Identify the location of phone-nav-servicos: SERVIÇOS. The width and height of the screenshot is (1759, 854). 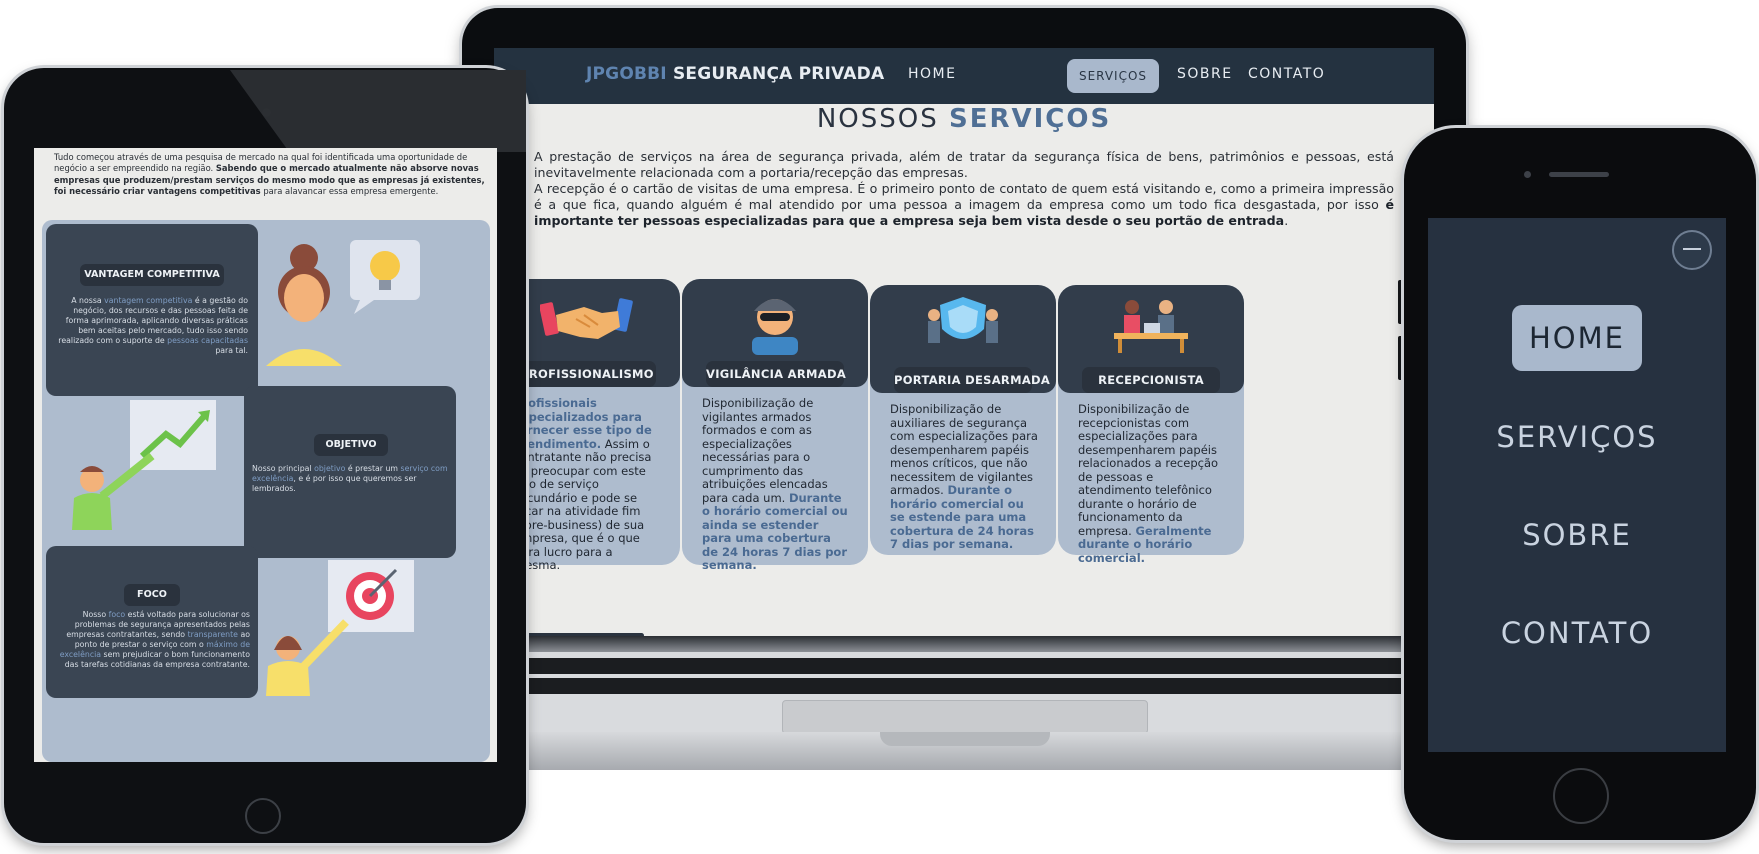
(1577, 437).